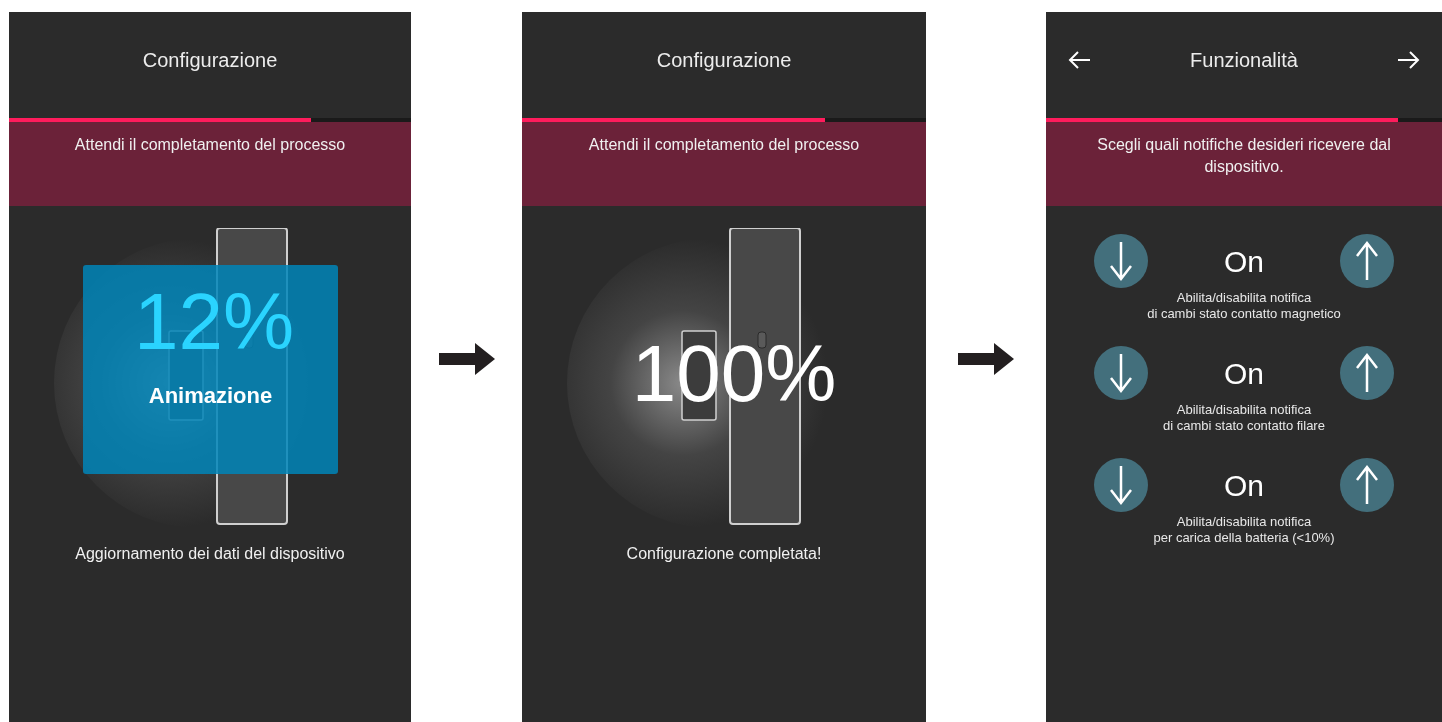 The height and width of the screenshot is (722, 1442). Describe the element at coordinates (1244, 418) in the screenshot. I see `setting-description: Abilita/disabilita notifica di cambi stato contatto filare` at that location.